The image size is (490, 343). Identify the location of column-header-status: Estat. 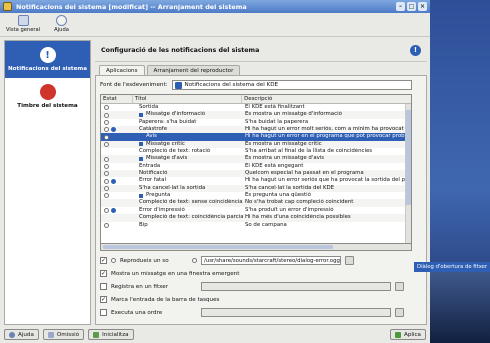
(117, 99).